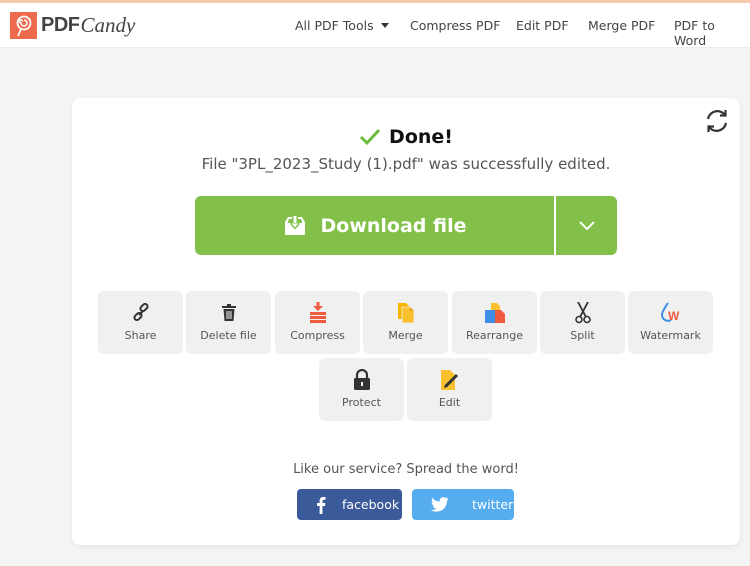  Describe the element at coordinates (318, 313) in the screenshot. I see `compress-icon` at that location.